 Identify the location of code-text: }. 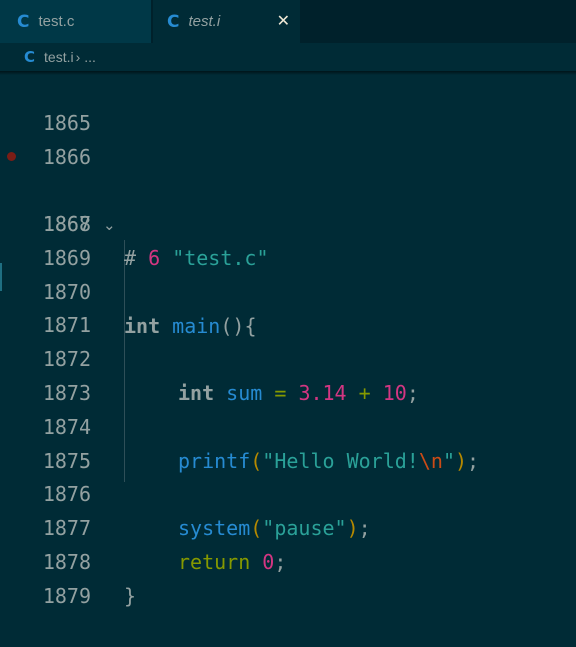
(130, 596).